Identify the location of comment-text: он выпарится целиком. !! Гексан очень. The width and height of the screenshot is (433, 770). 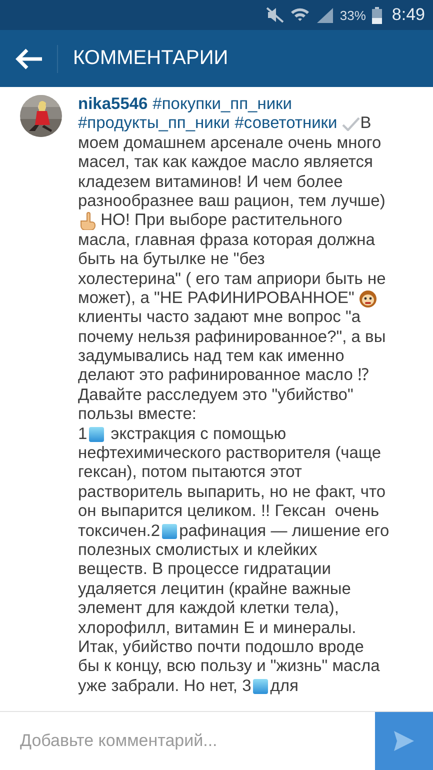
(229, 512).